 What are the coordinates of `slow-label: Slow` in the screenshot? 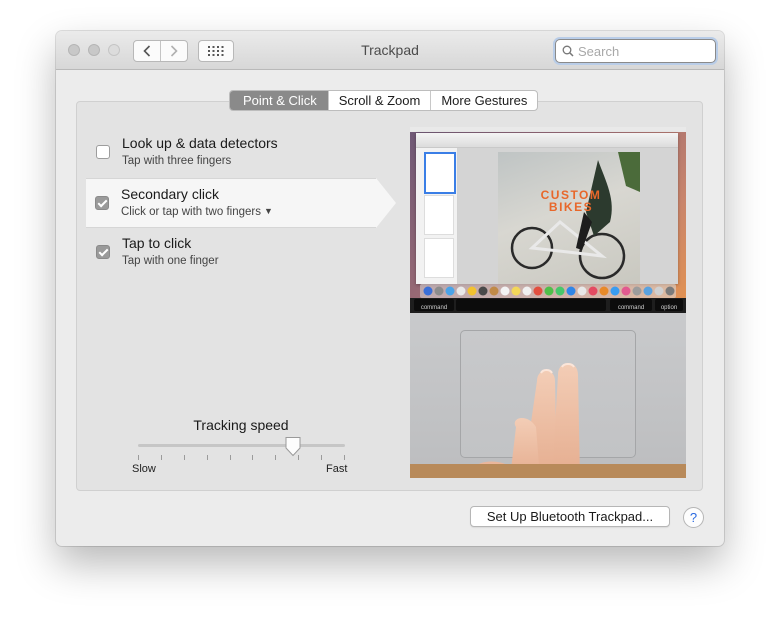 It's located at (144, 469).